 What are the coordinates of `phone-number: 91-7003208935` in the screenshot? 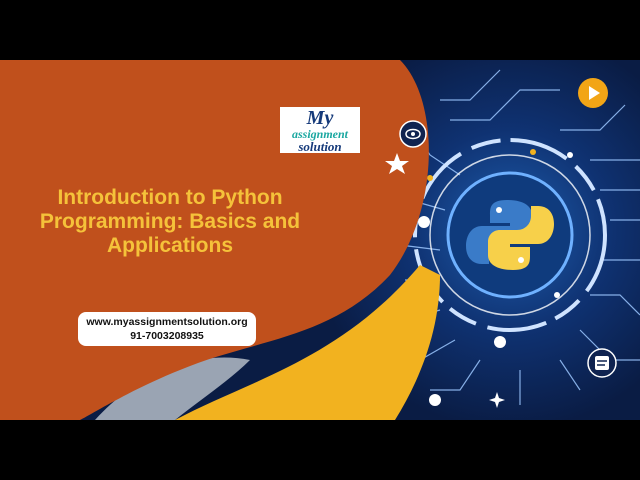 It's located at (167, 336).